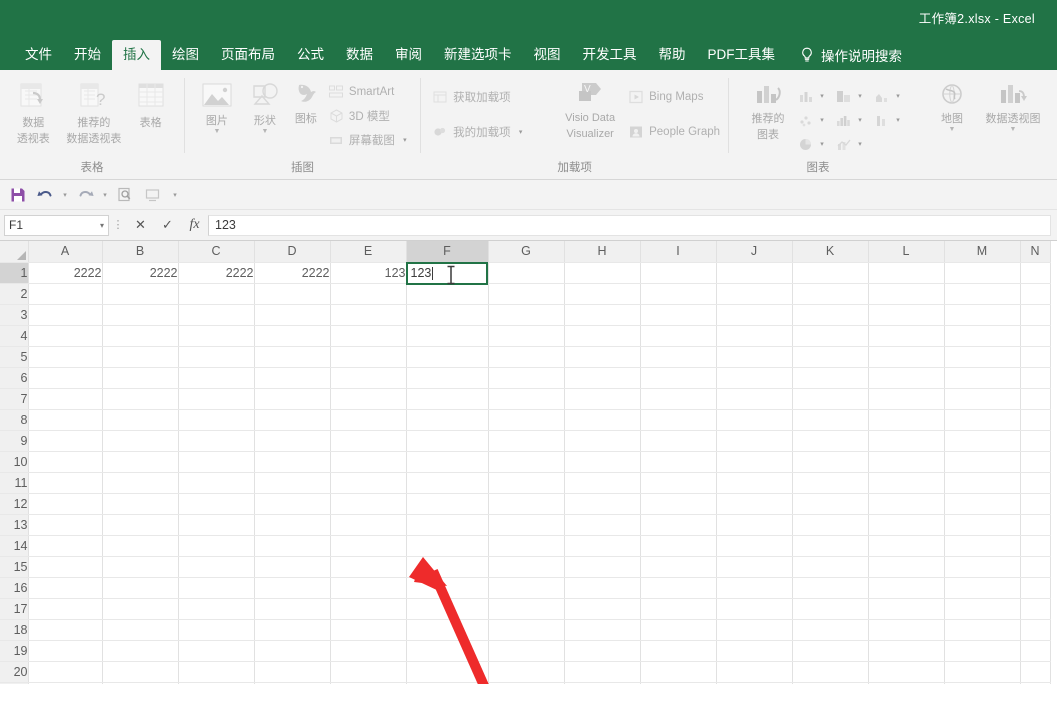 Image resolution: width=1057 pixels, height=724 pixels. I want to click on cell-n10, so click(1035, 462).